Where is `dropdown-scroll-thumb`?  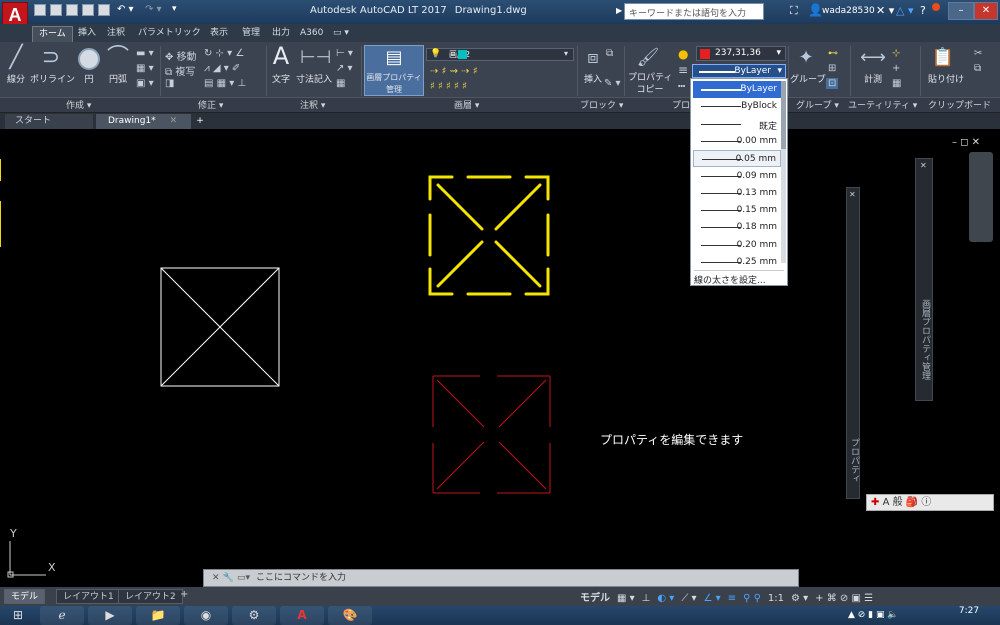
dropdown-scroll-thumb is located at coordinates (783, 115).